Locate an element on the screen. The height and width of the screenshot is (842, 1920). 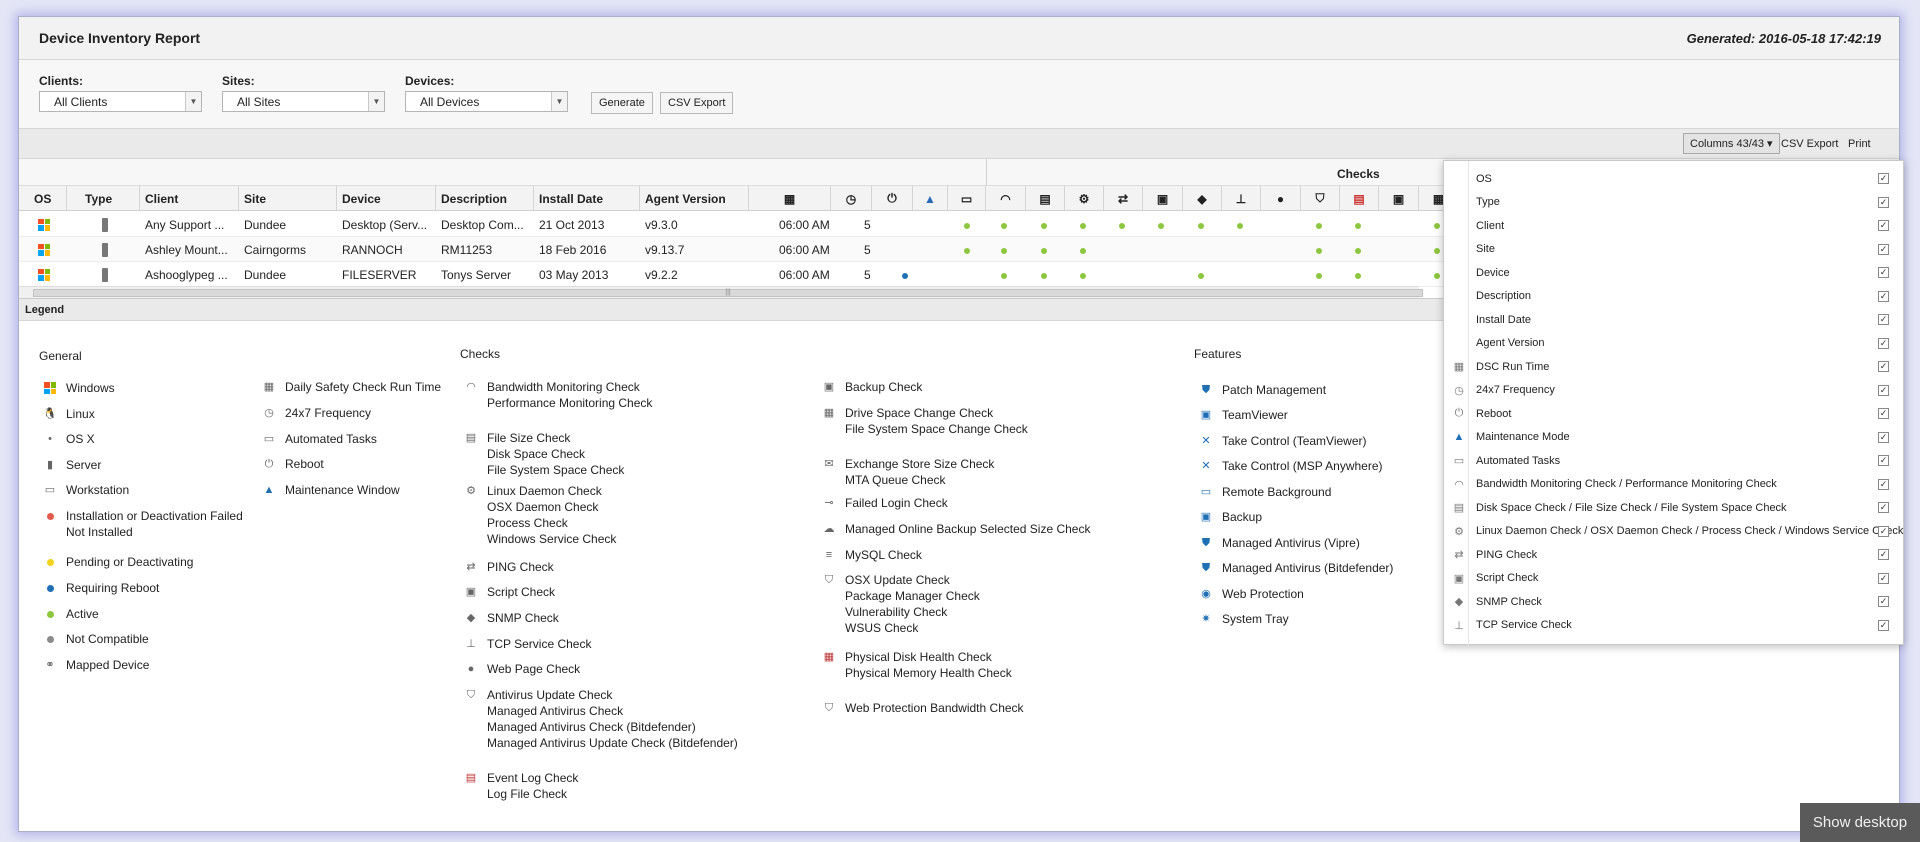
legend-item-label: Pending or Deactivating is located at coordinates (130, 562).